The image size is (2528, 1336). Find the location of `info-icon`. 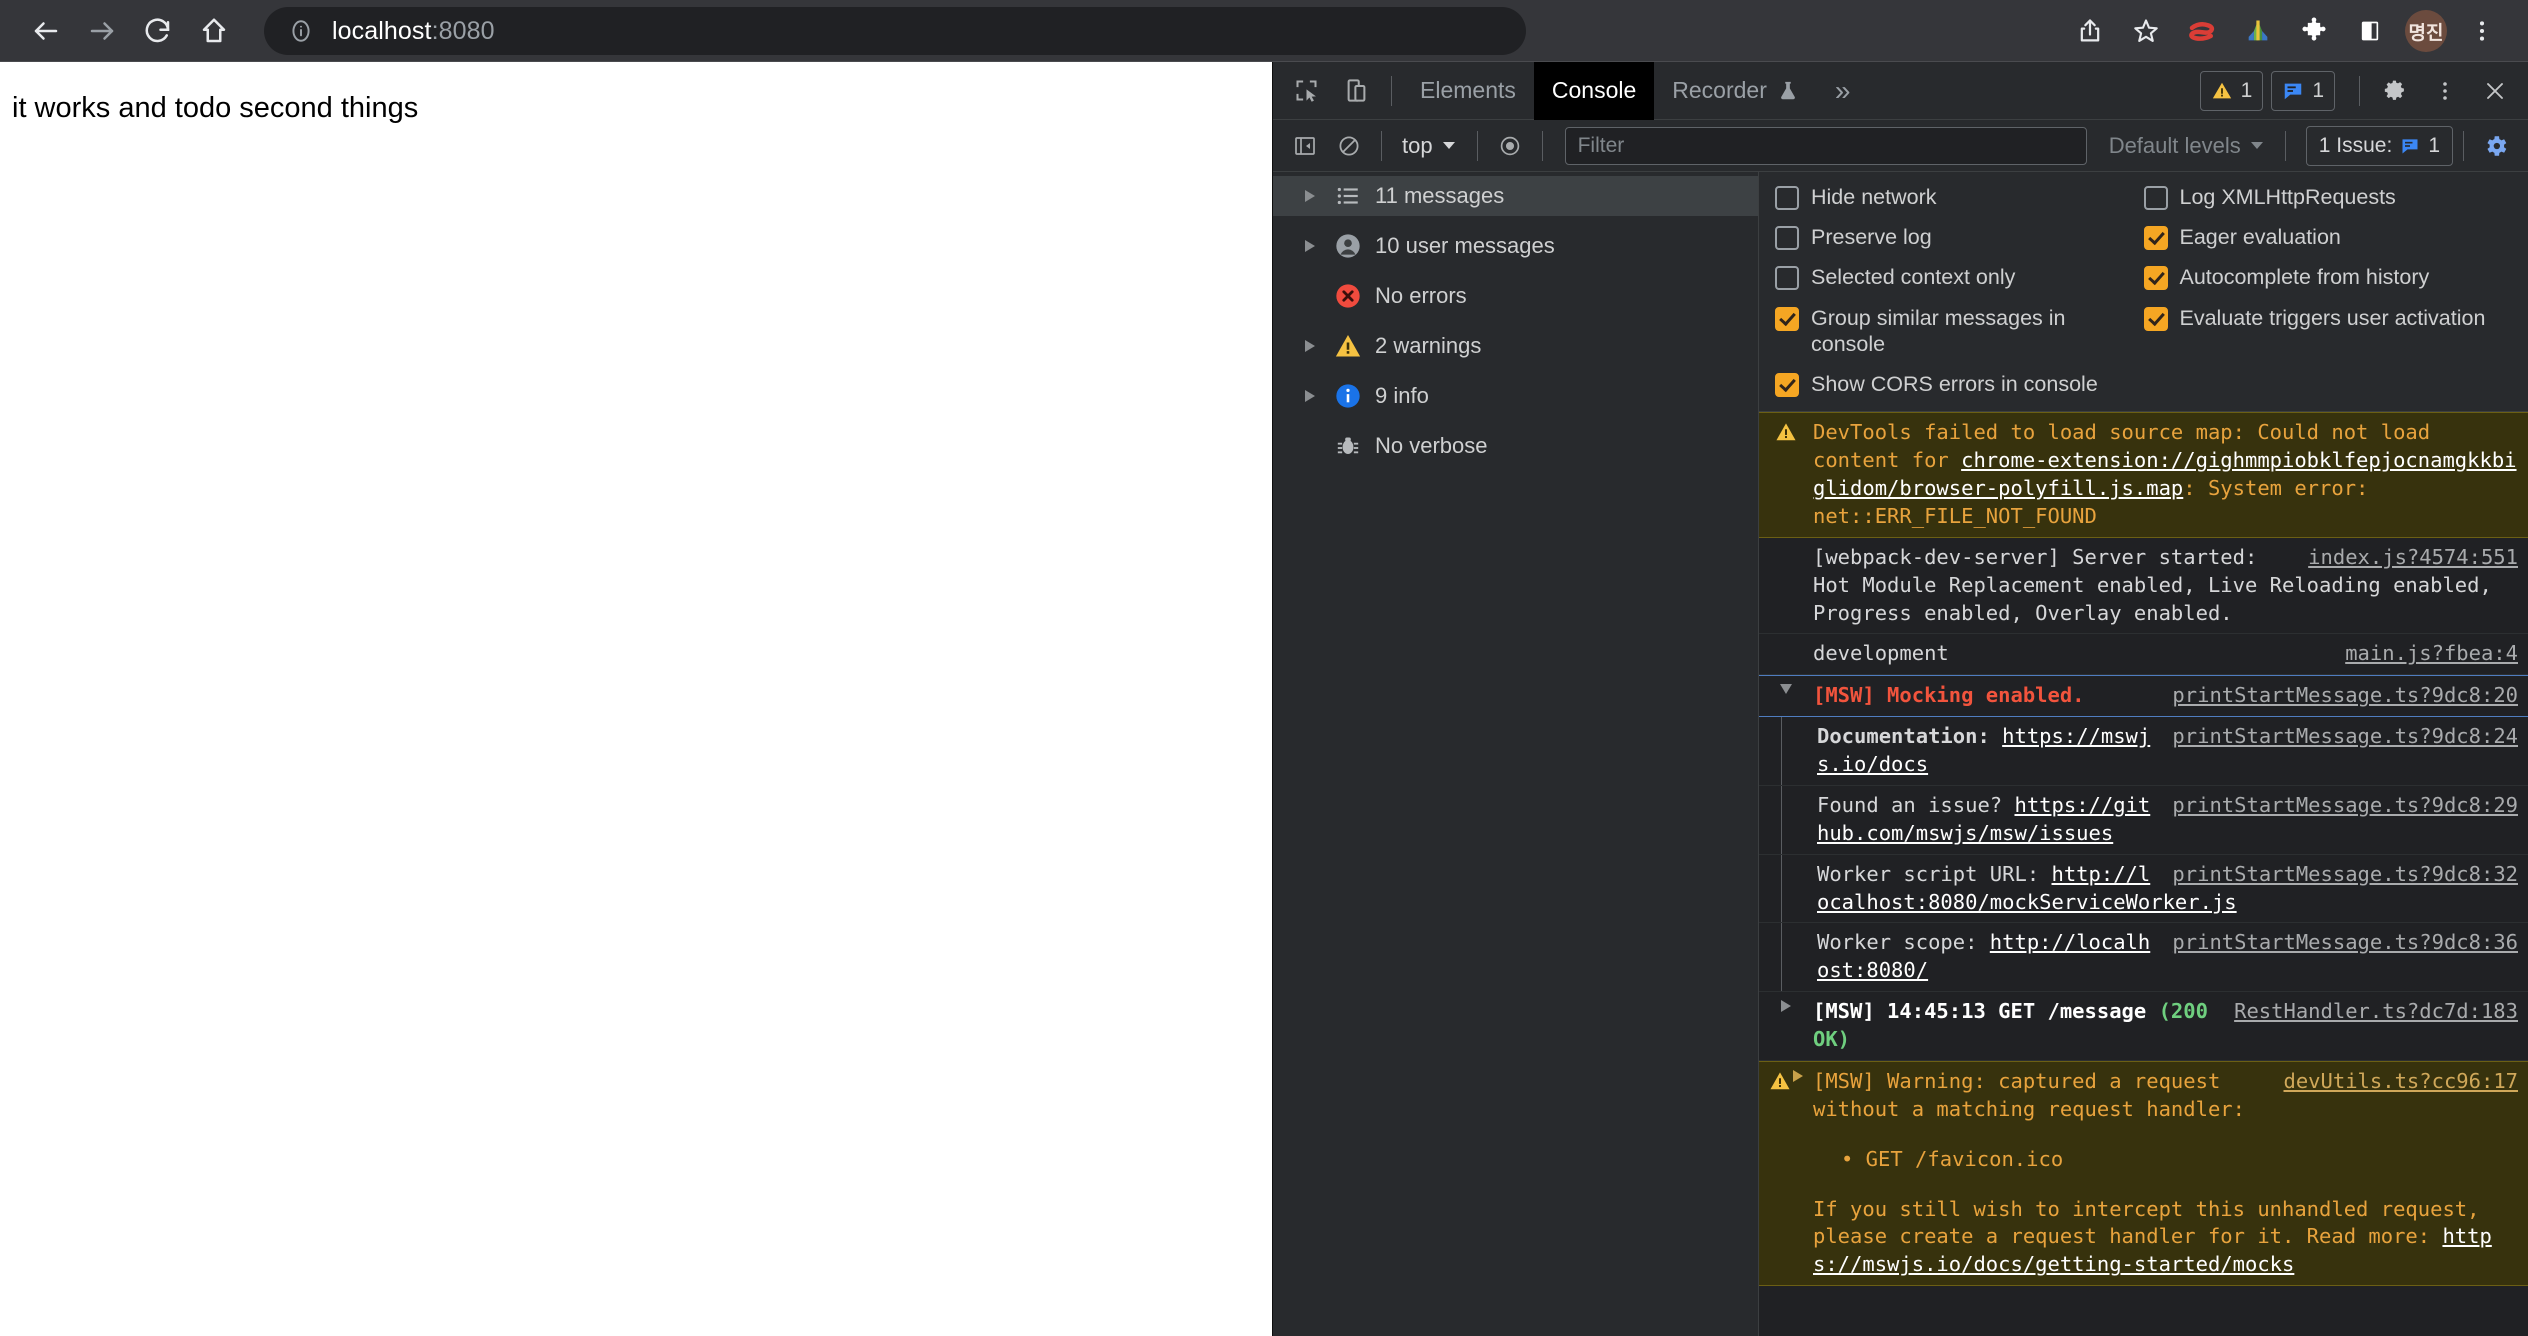

info-icon is located at coordinates (1348, 396).